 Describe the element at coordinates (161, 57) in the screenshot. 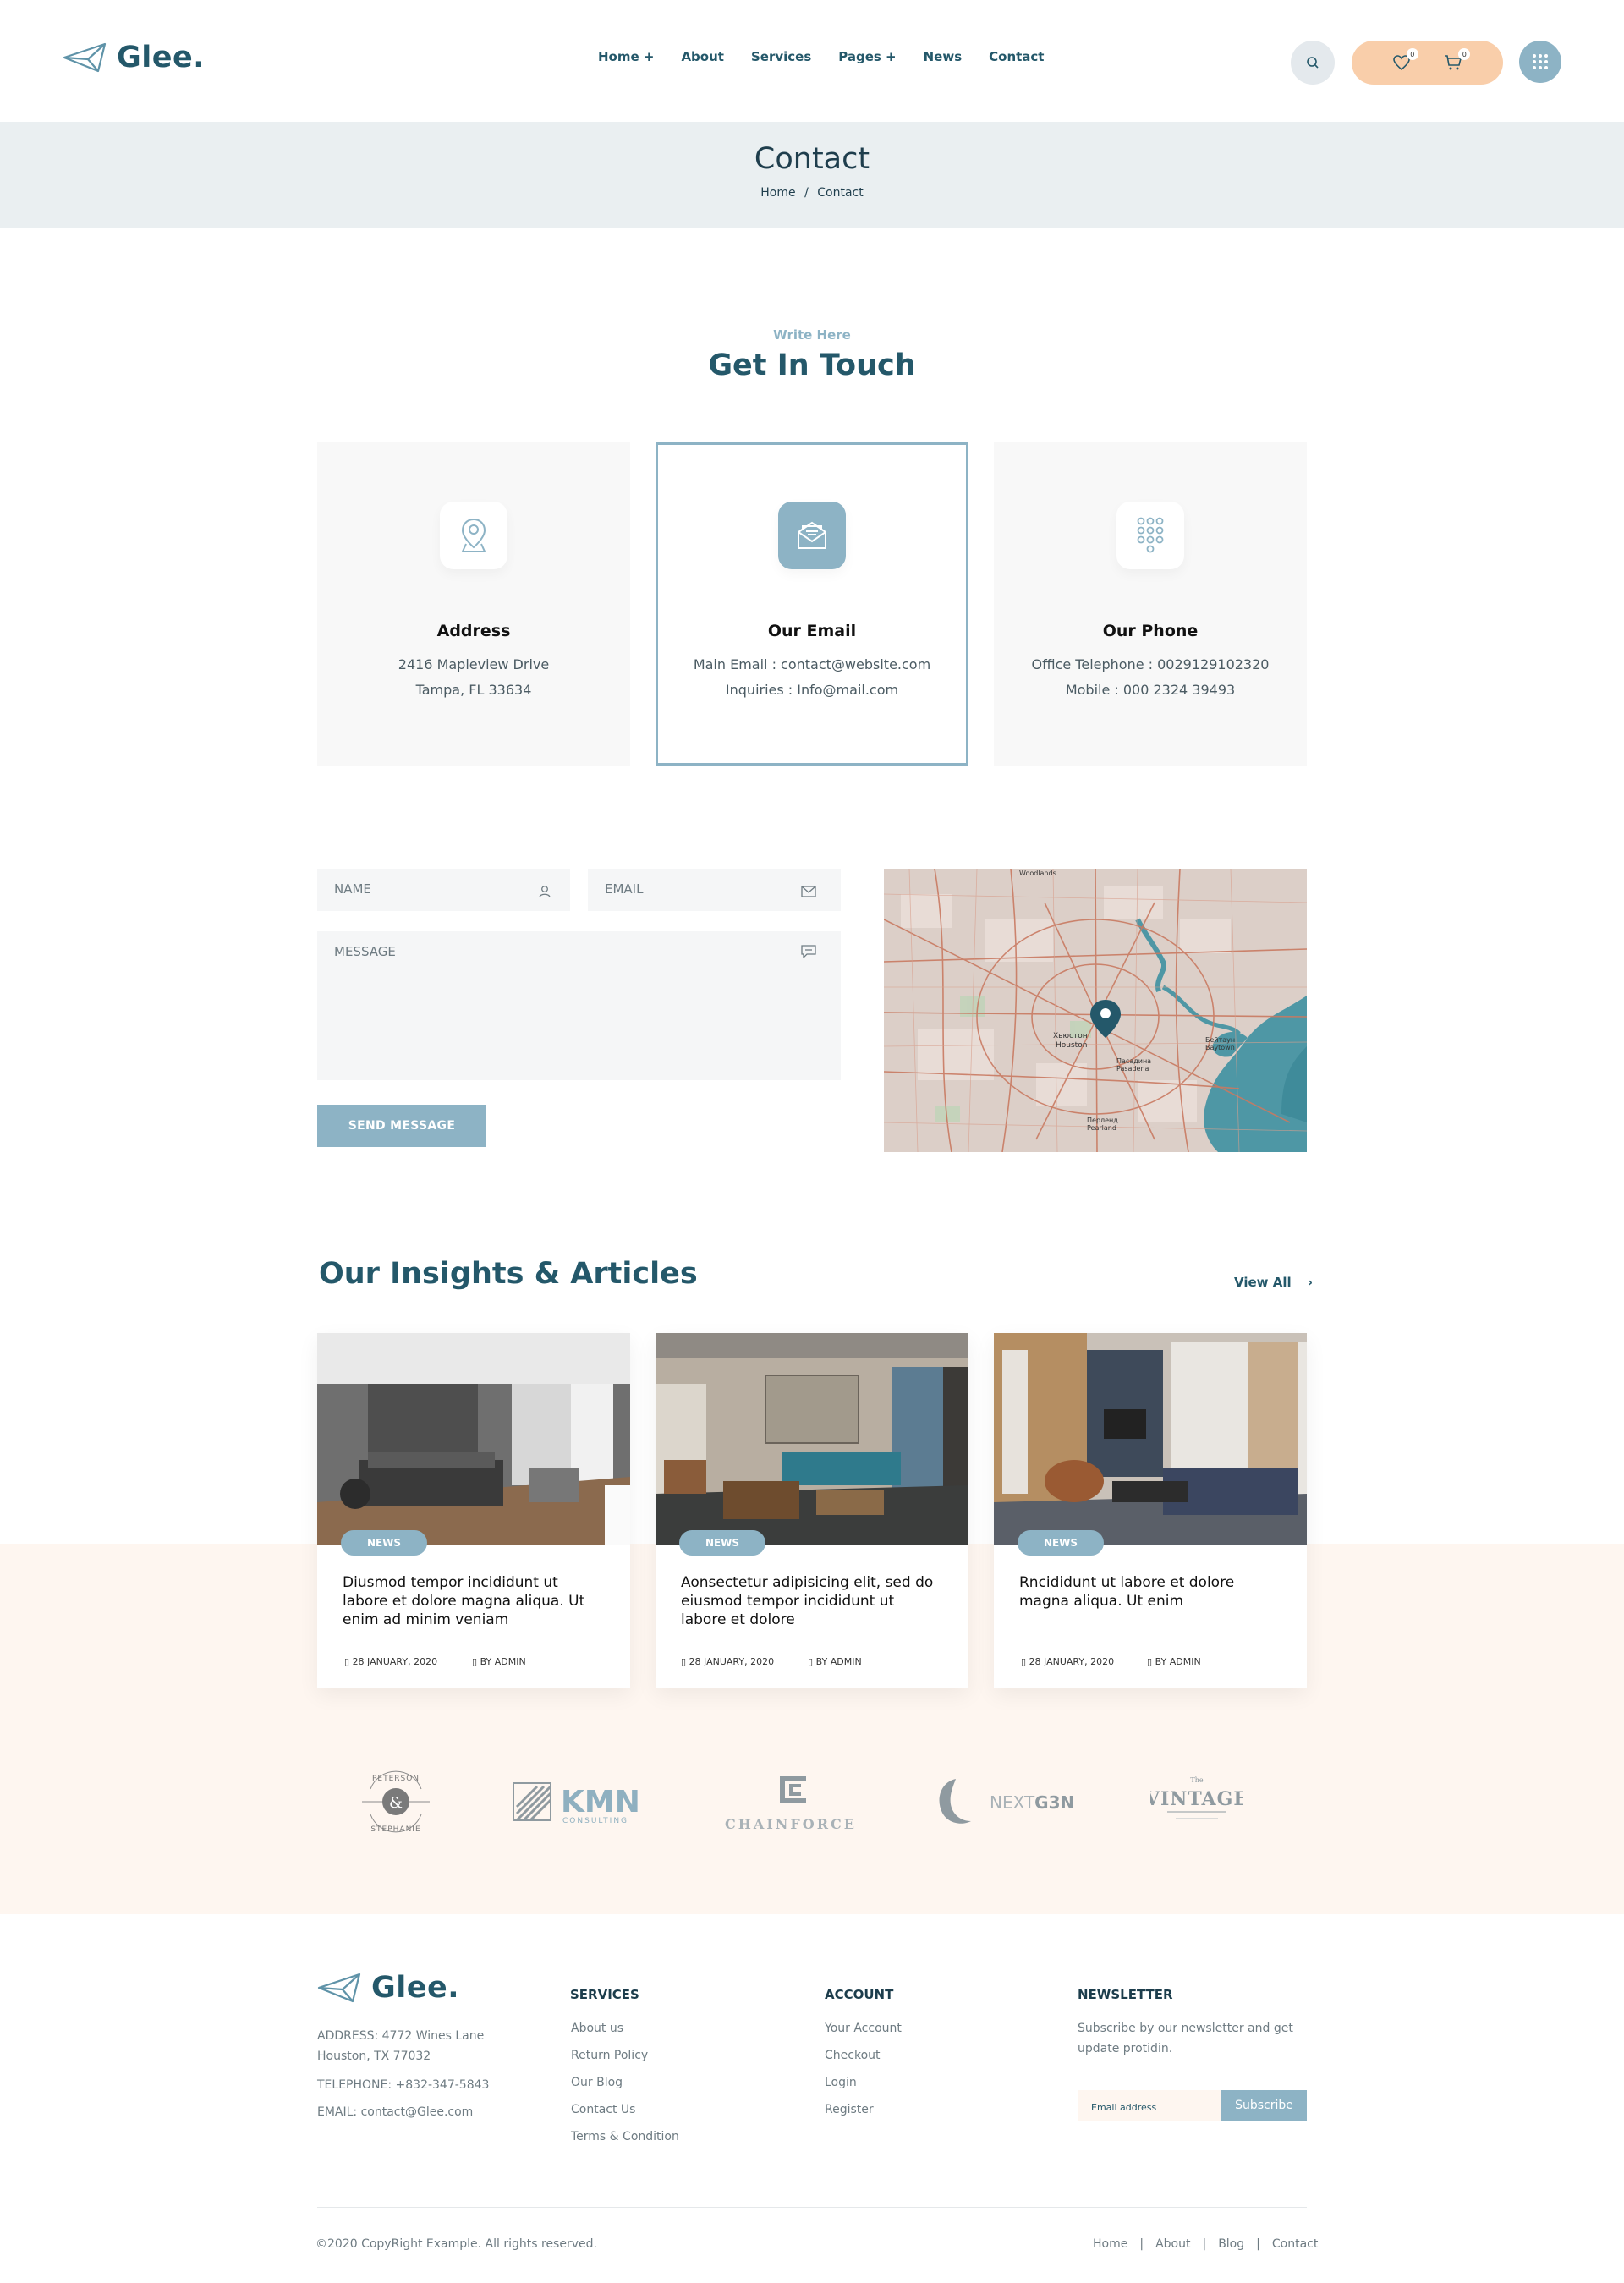

I see `logo-text: Glee.` at that location.